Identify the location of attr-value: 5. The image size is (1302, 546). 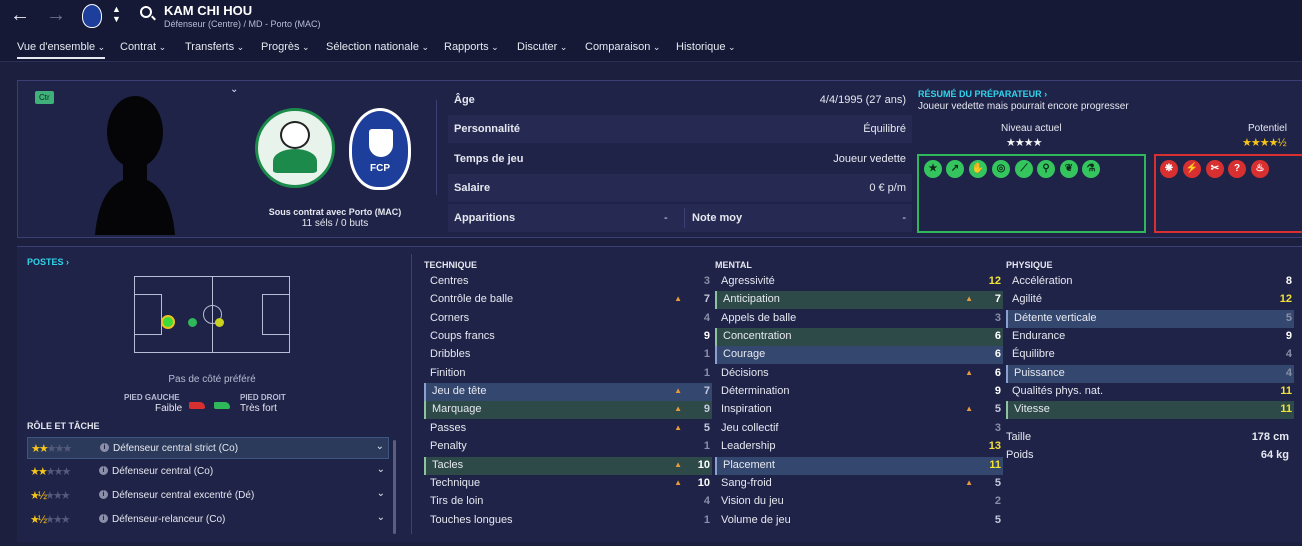
(706, 427).